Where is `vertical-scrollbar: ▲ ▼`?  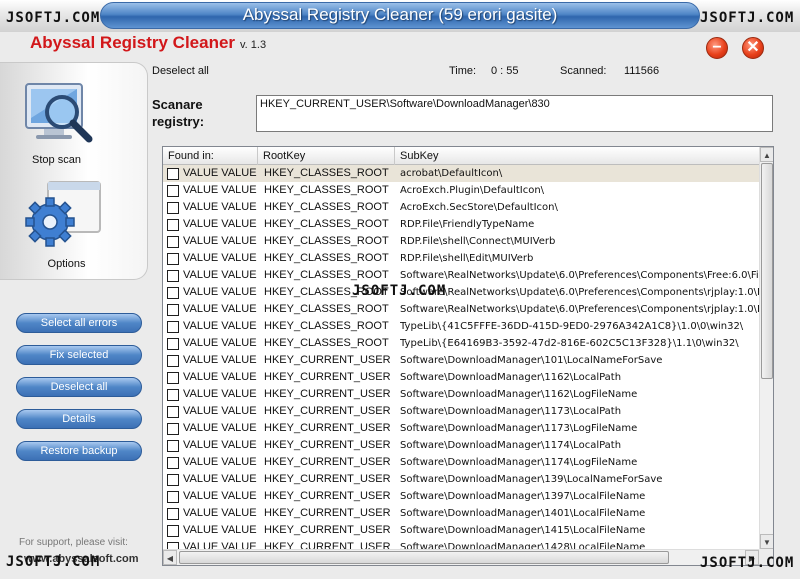 vertical-scrollbar: ▲ ▼ is located at coordinates (766, 348).